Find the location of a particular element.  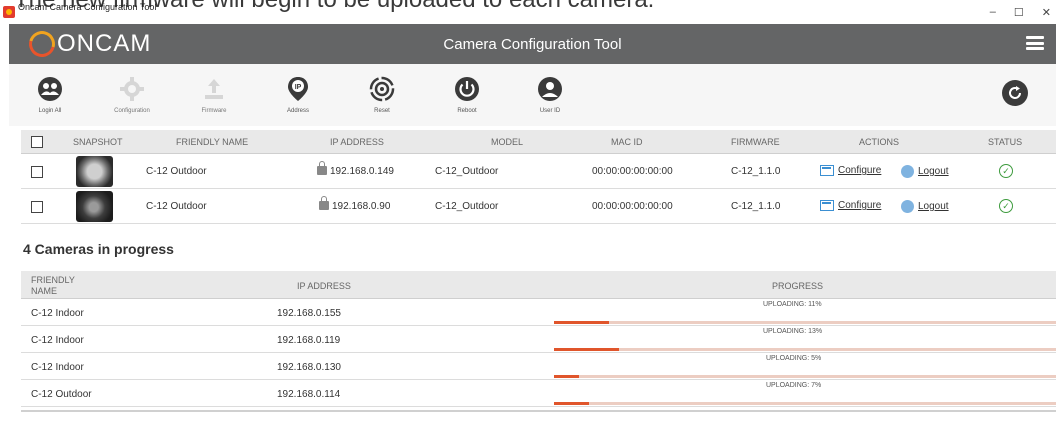

svg-text: IP is located at coordinates (298, 87).